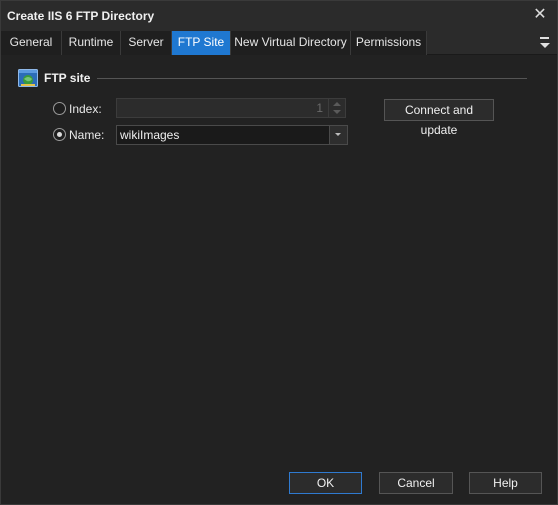 The width and height of the screenshot is (558, 505). What do you see at coordinates (505, 483) in the screenshot?
I see `help-button: Help` at bounding box center [505, 483].